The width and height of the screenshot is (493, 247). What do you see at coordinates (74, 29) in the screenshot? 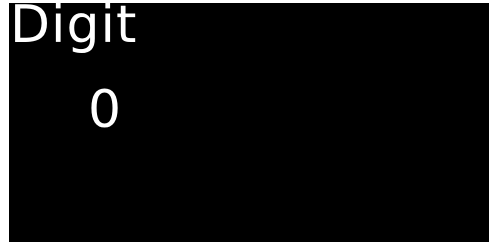
I see `screen-title: Digit` at bounding box center [74, 29].